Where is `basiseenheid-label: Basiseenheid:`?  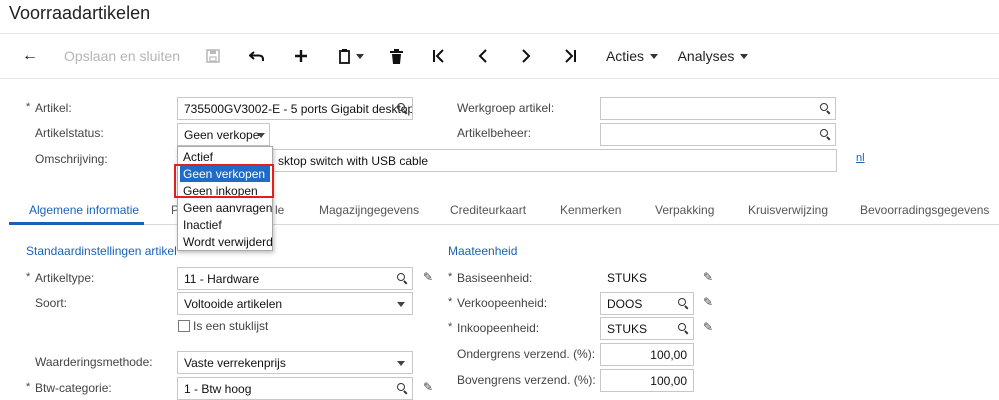
basiseenheid-label: Basiseenheid: is located at coordinates (495, 278).